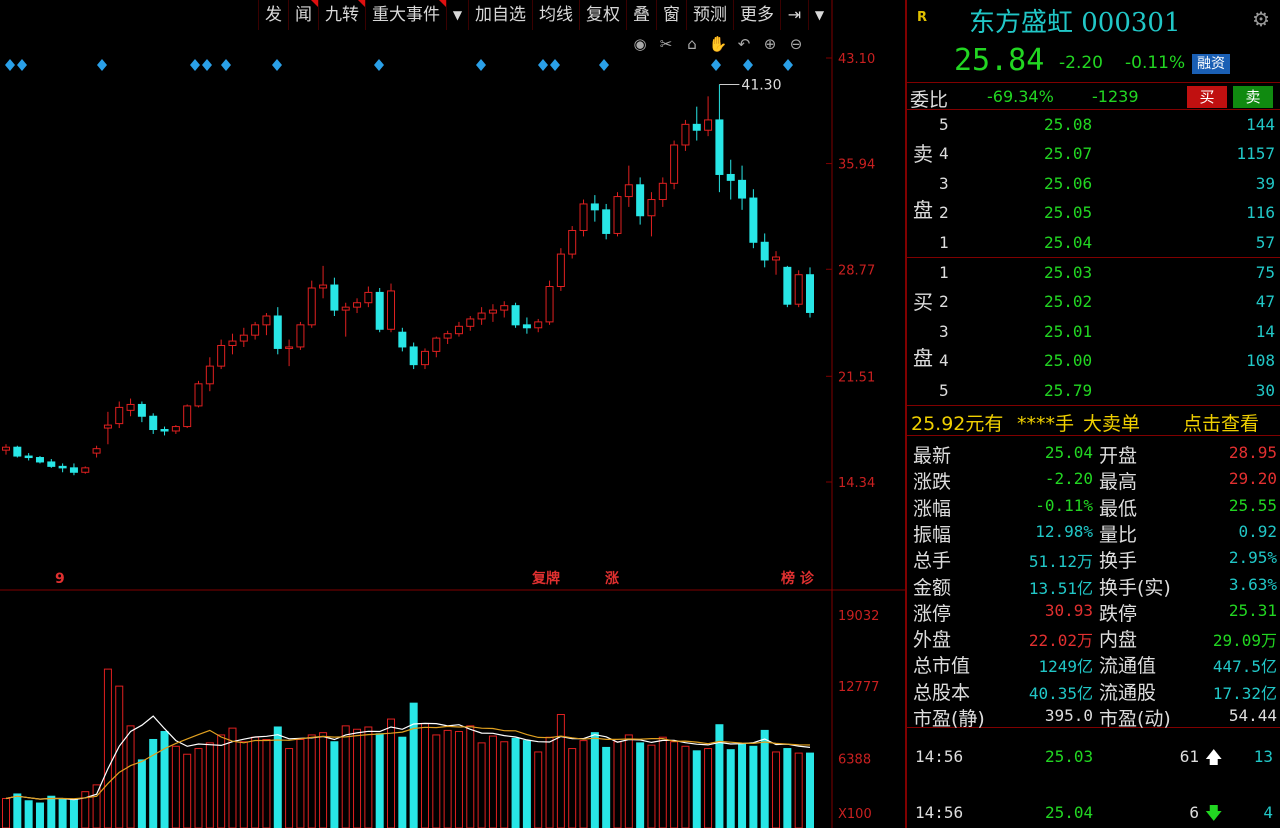 The image size is (1280, 828). What do you see at coordinates (1075, 20) in the screenshot?
I see `stock-title: 东方盛虹 000301` at bounding box center [1075, 20].